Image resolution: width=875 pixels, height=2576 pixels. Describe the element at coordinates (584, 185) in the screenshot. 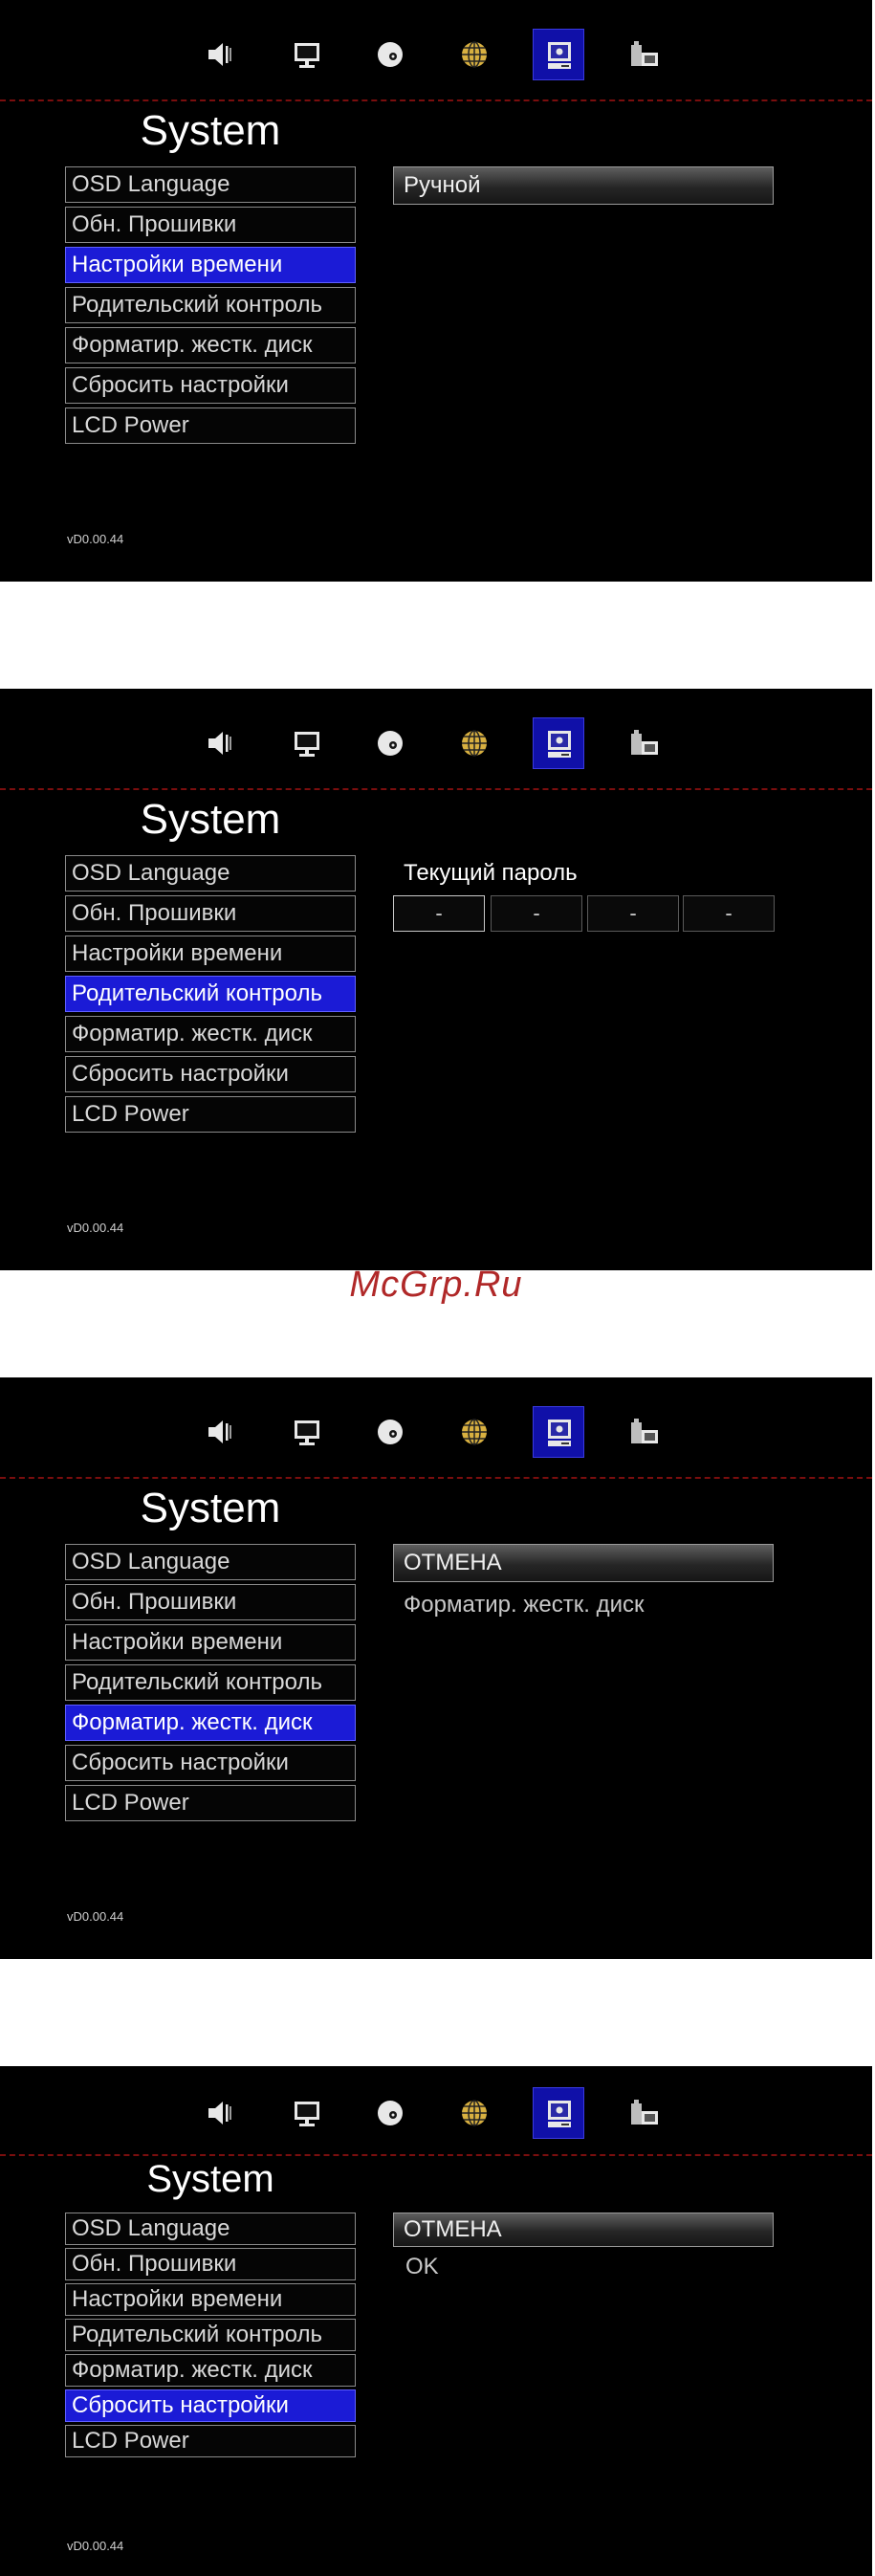

I see `time-mode-select: Ручной` at that location.